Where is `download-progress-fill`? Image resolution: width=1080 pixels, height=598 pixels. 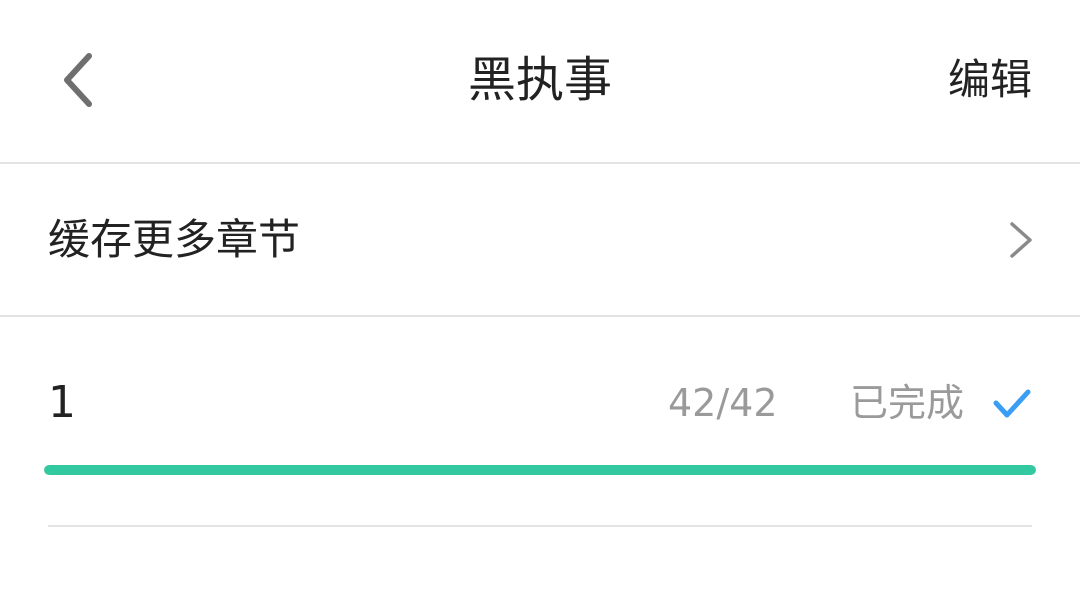
download-progress-fill is located at coordinates (540, 470).